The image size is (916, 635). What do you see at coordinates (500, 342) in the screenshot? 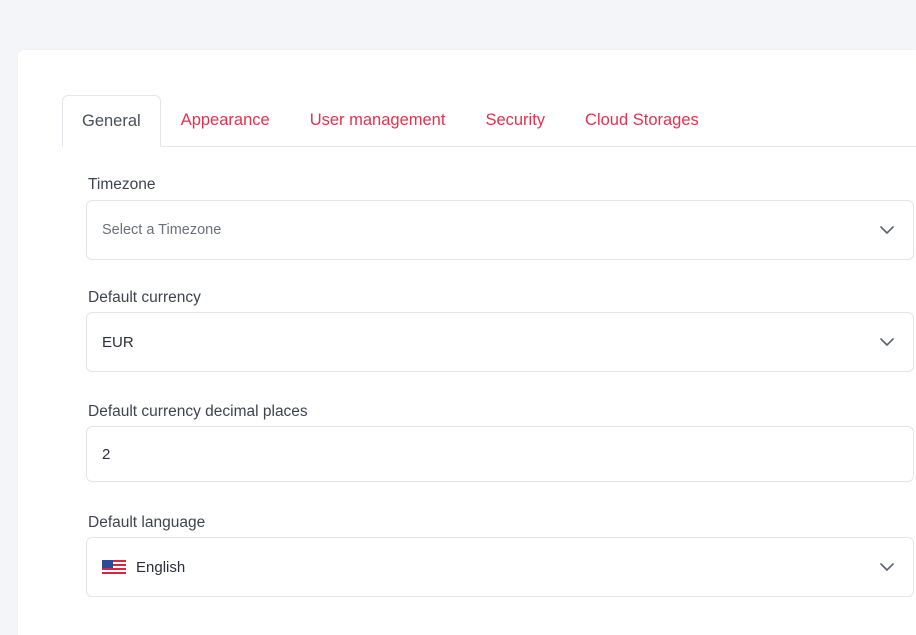
I see `currency-select: EUR` at bounding box center [500, 342].